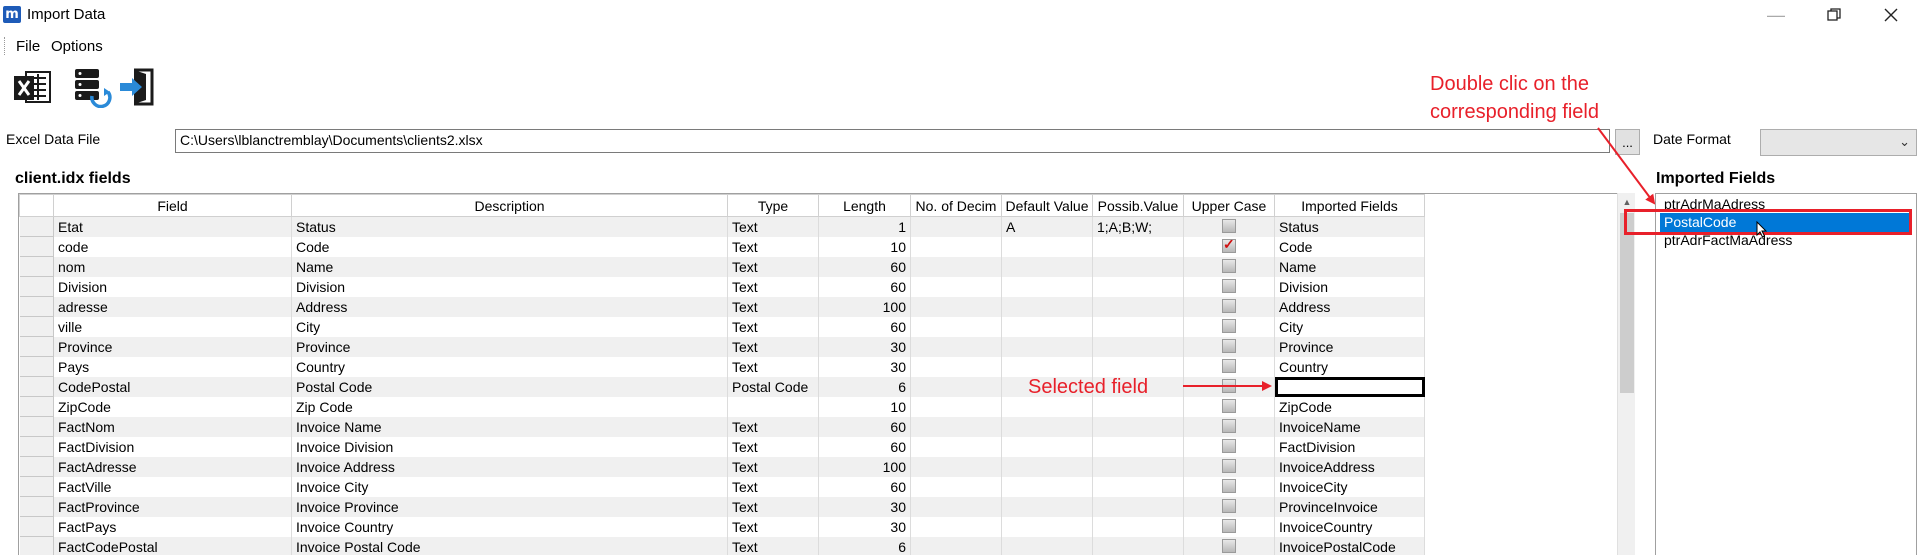 This screenshot has height=555, width=1920. I want to click on annotation-arrows, so click(1419, 259).